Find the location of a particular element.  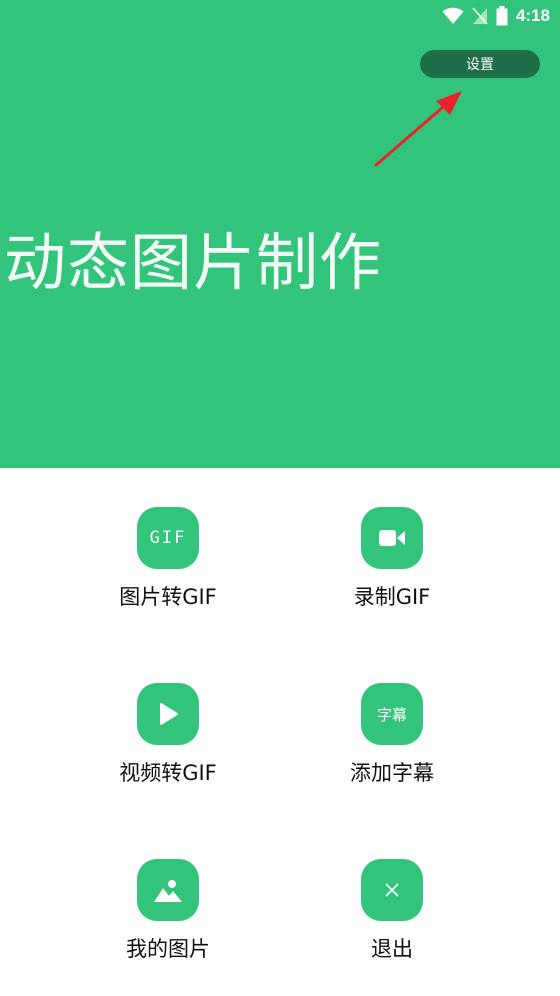

gif-icon: GIF is located at coordinates (168, 538).